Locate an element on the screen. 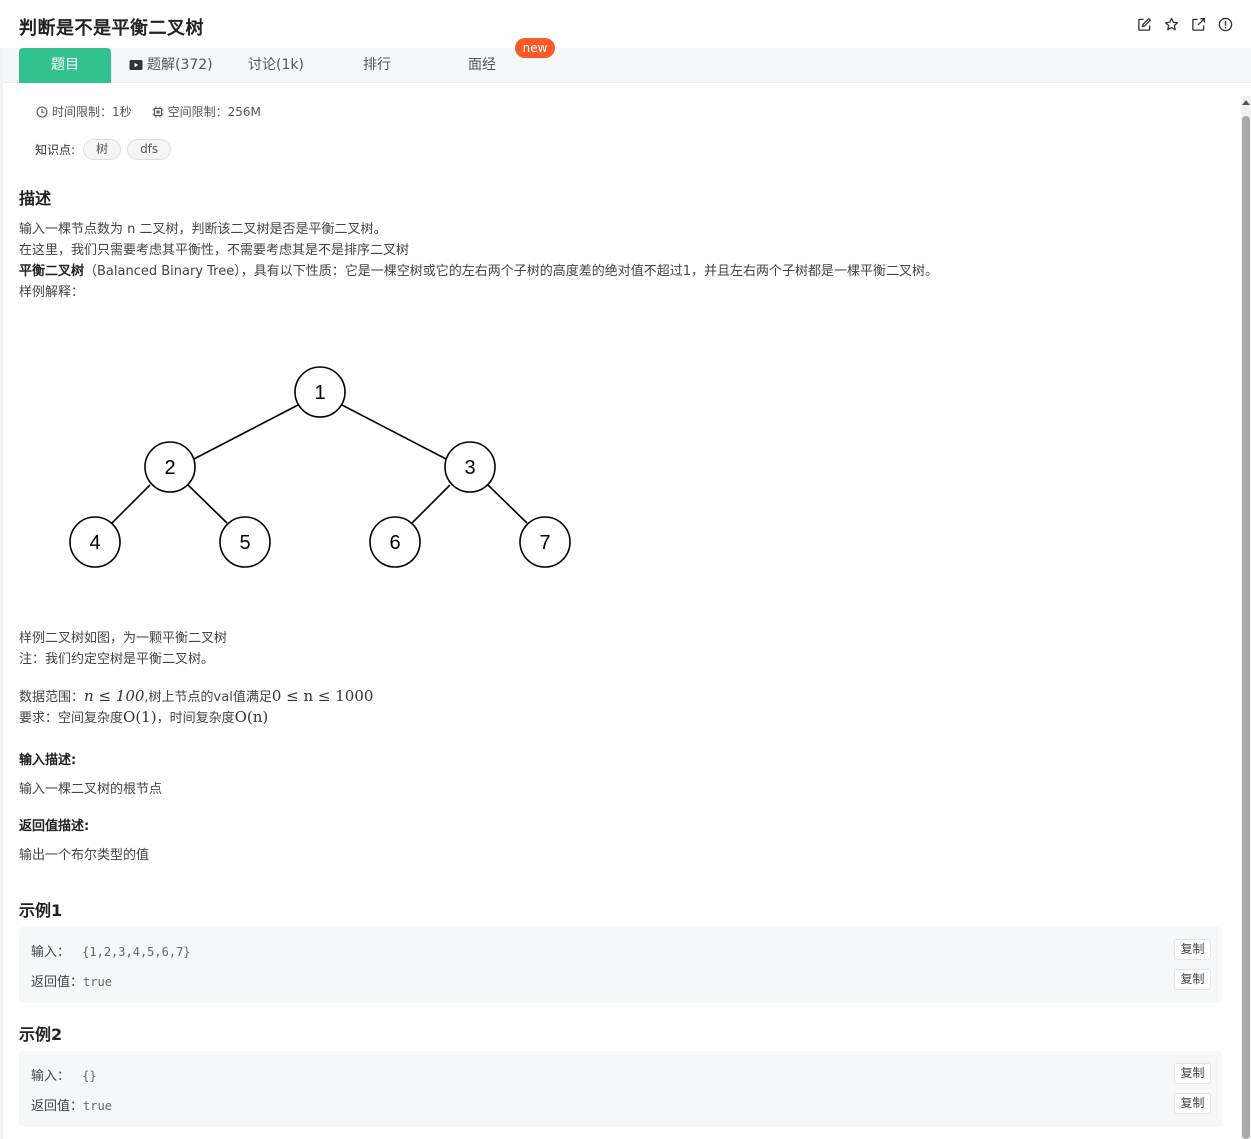  tree-node-label: 6 is located at coordinates (394, 543).